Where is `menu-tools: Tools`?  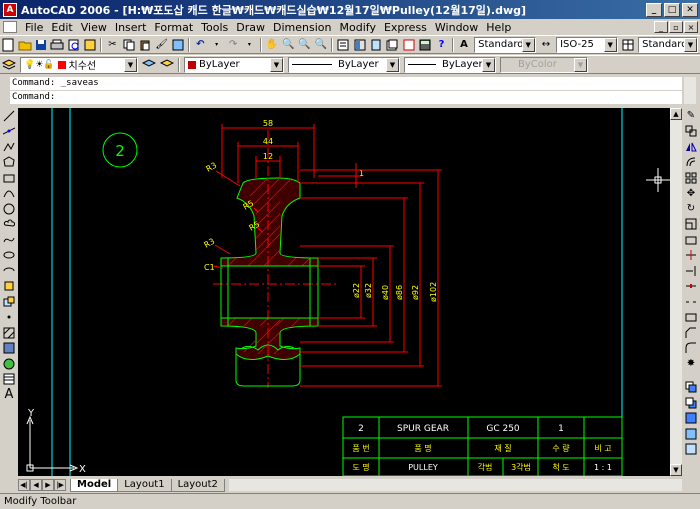
menu-tools: Tools is located at coordinates (214, 27).